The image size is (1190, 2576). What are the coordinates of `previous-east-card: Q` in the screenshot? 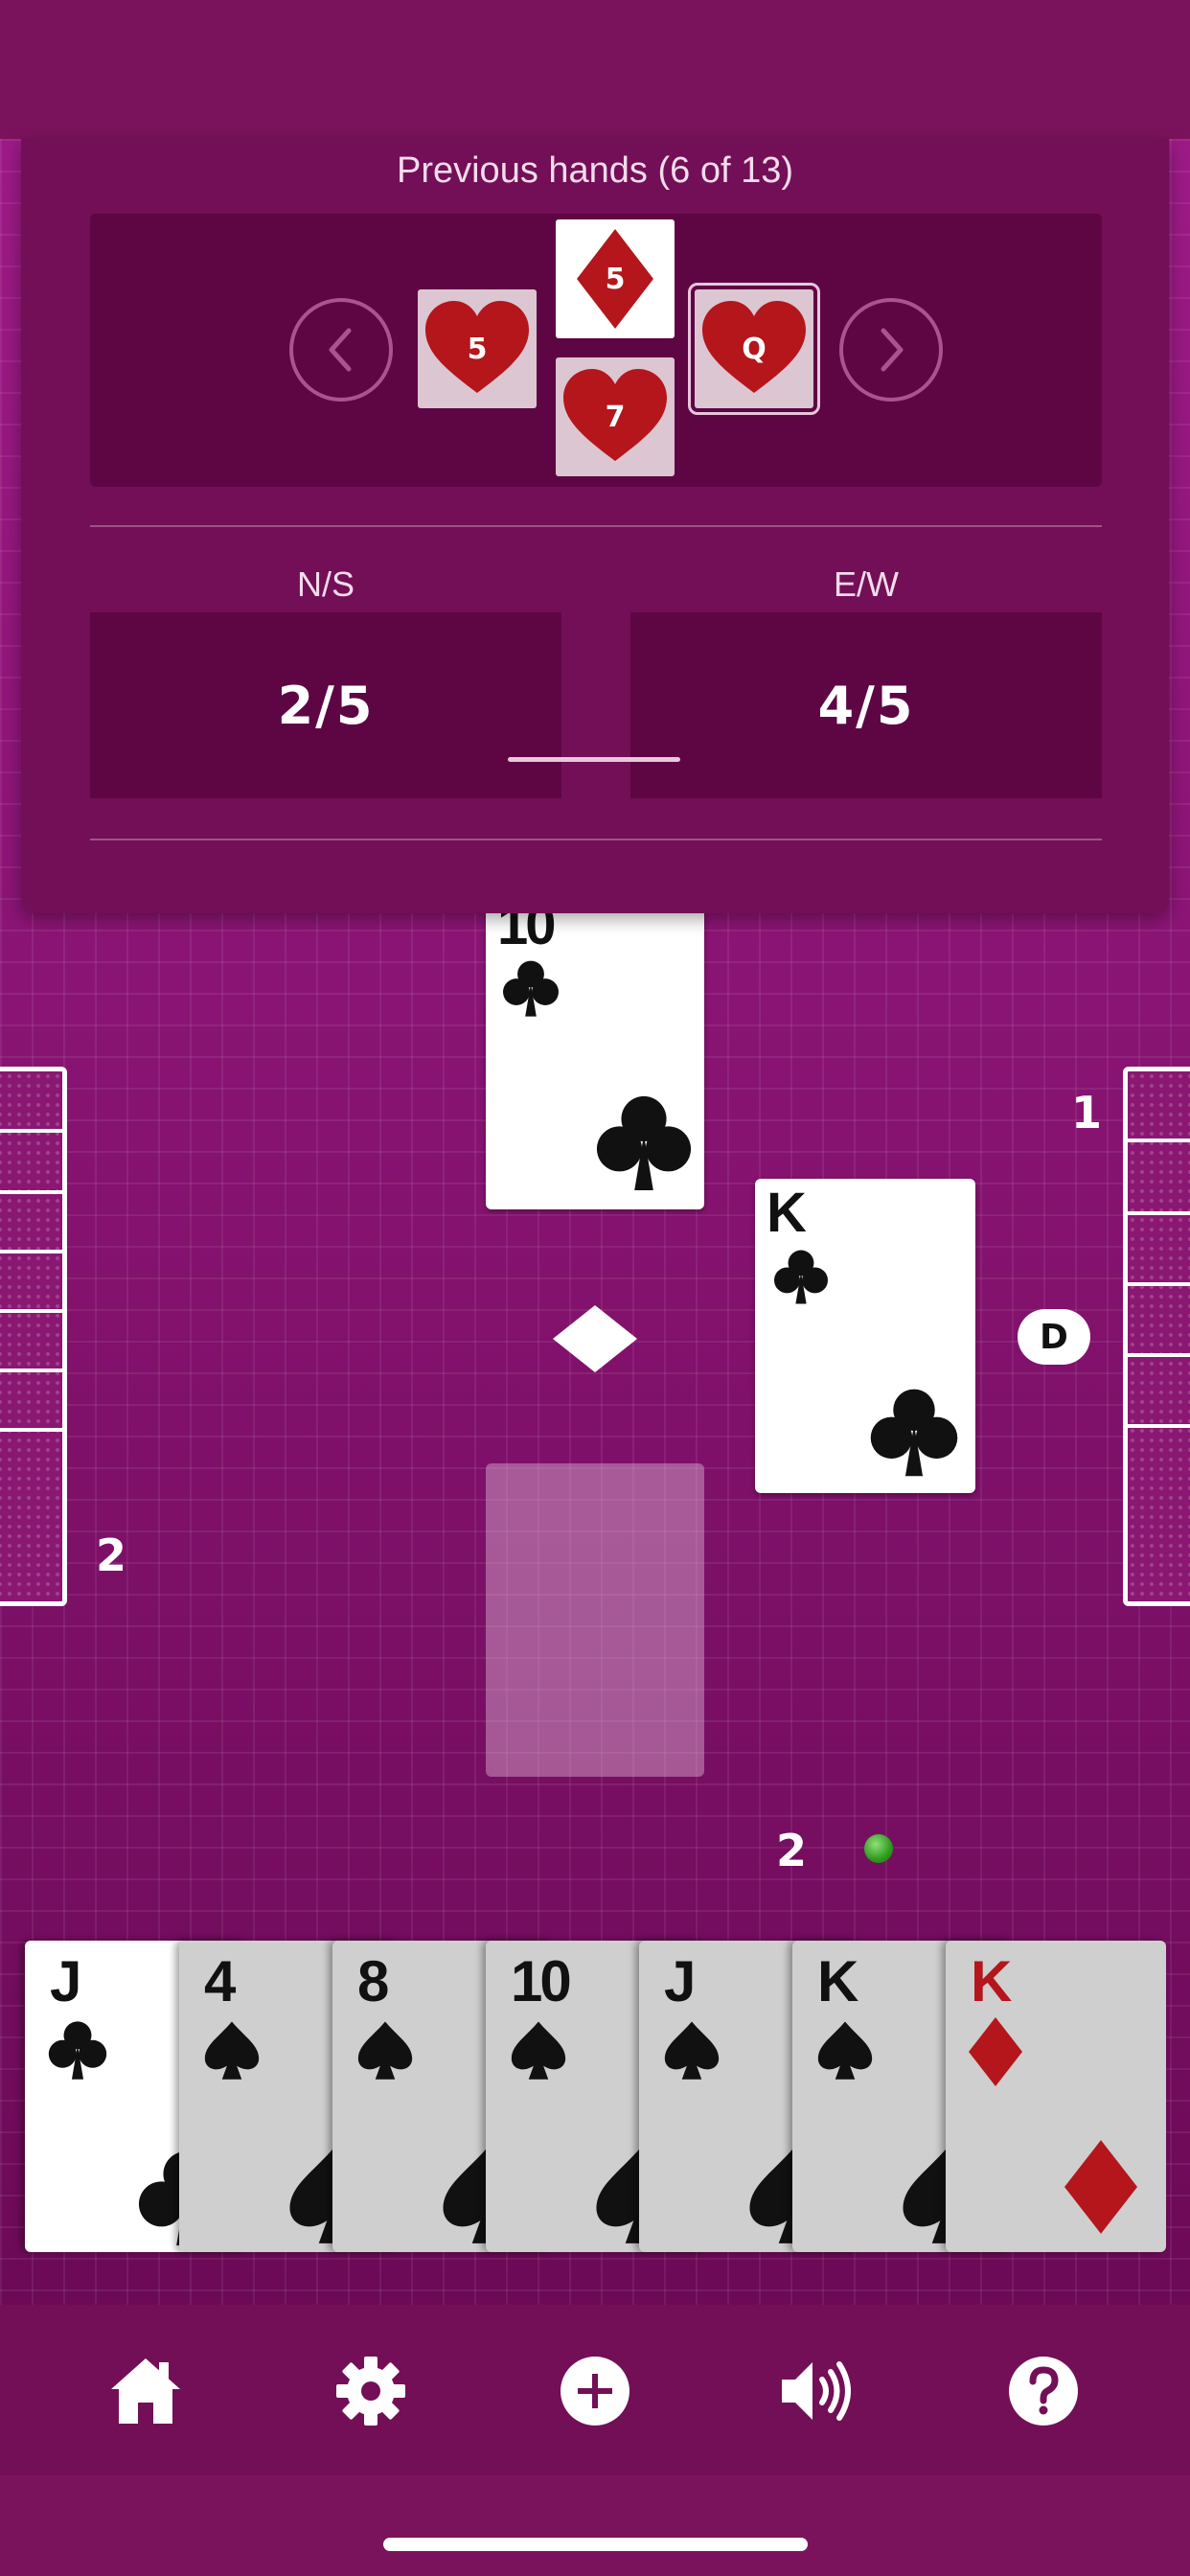 It's located at (754, 349).